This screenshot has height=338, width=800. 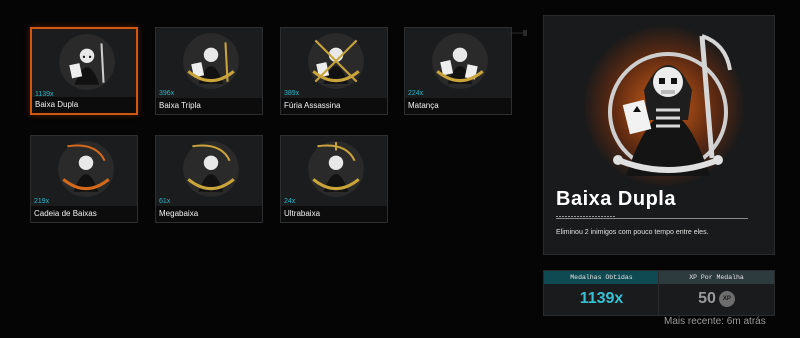 I want to click on reaper-double-icon, so click(x=87, y=62).